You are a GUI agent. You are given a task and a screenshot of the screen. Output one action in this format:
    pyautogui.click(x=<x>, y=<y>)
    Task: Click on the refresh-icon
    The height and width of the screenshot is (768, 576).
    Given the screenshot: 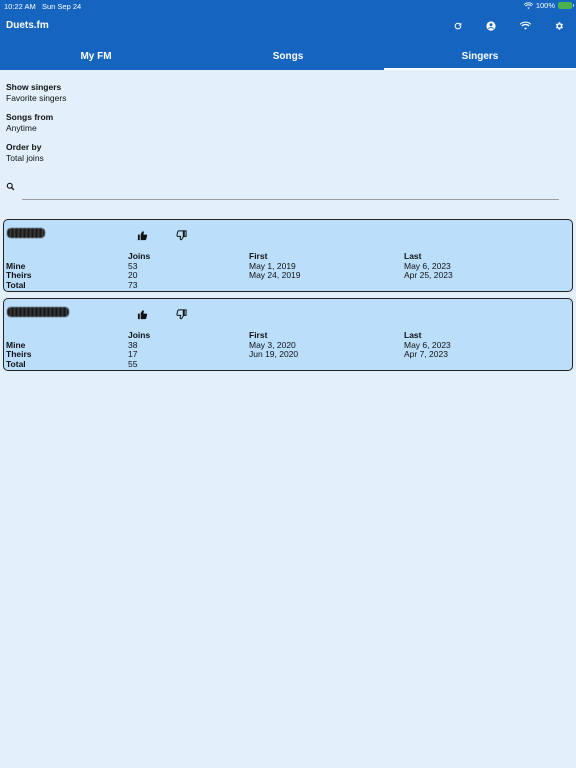 What is the action you would take?
    pyautogui.click(x=458, y=26)
    